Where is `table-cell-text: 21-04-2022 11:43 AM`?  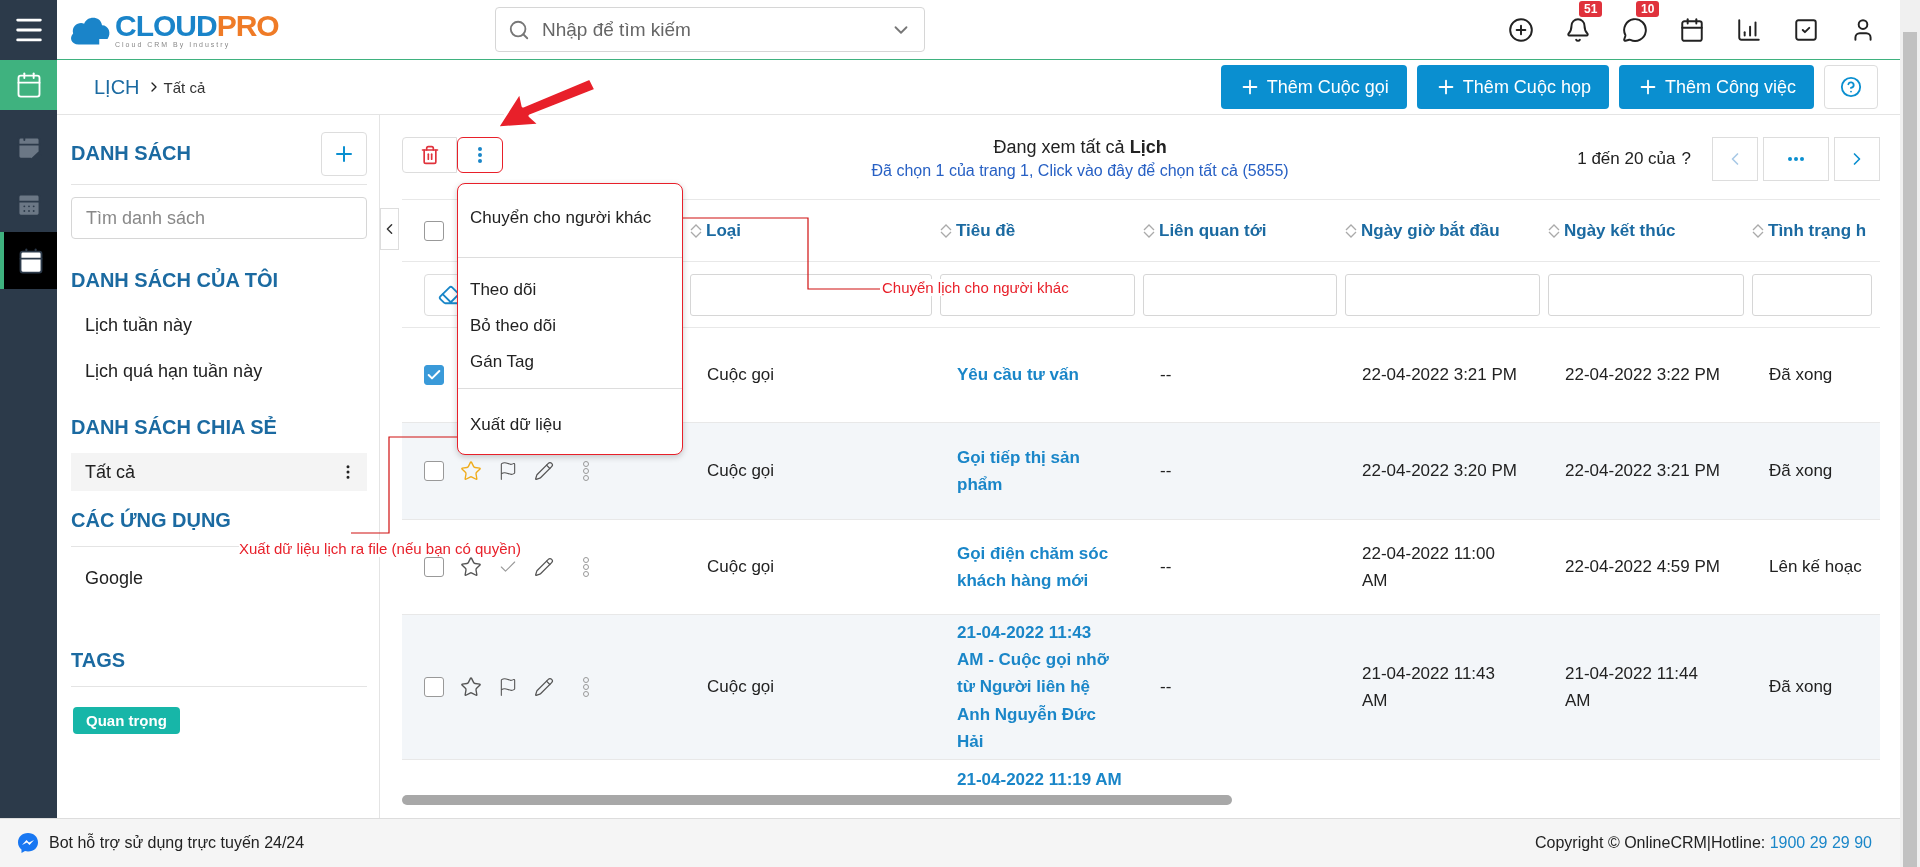
table-cell-text: 21-04-2022 11:43 AM is located at coordinates (1428, 687).